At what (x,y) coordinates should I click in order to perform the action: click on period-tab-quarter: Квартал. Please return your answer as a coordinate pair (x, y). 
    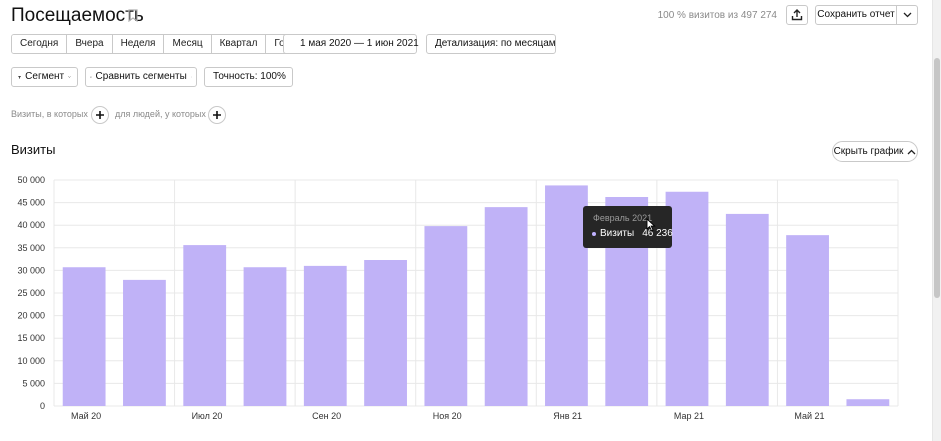
    Looking at the image, I should click on (239, 44).